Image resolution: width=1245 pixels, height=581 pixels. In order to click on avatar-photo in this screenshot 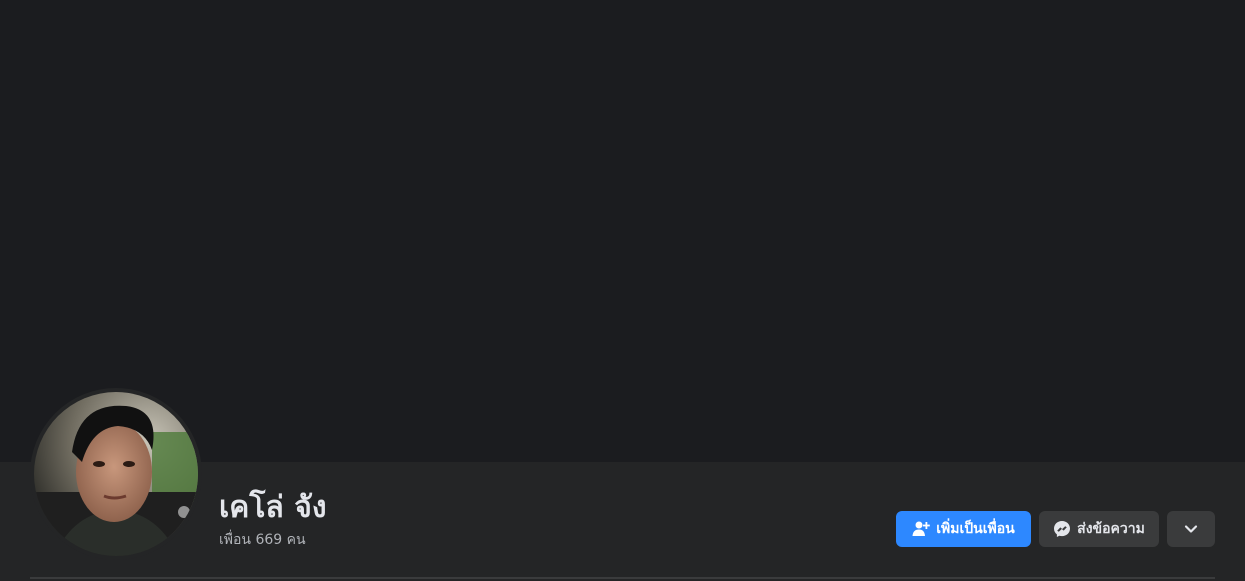, I will do `click(116, 474)`.